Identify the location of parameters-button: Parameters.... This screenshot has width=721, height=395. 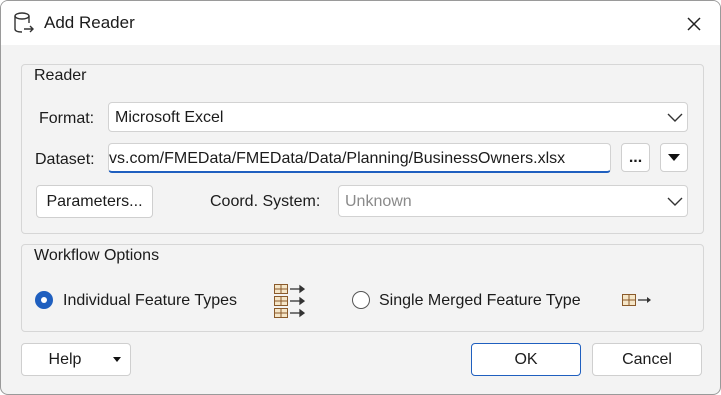
(94, 201).